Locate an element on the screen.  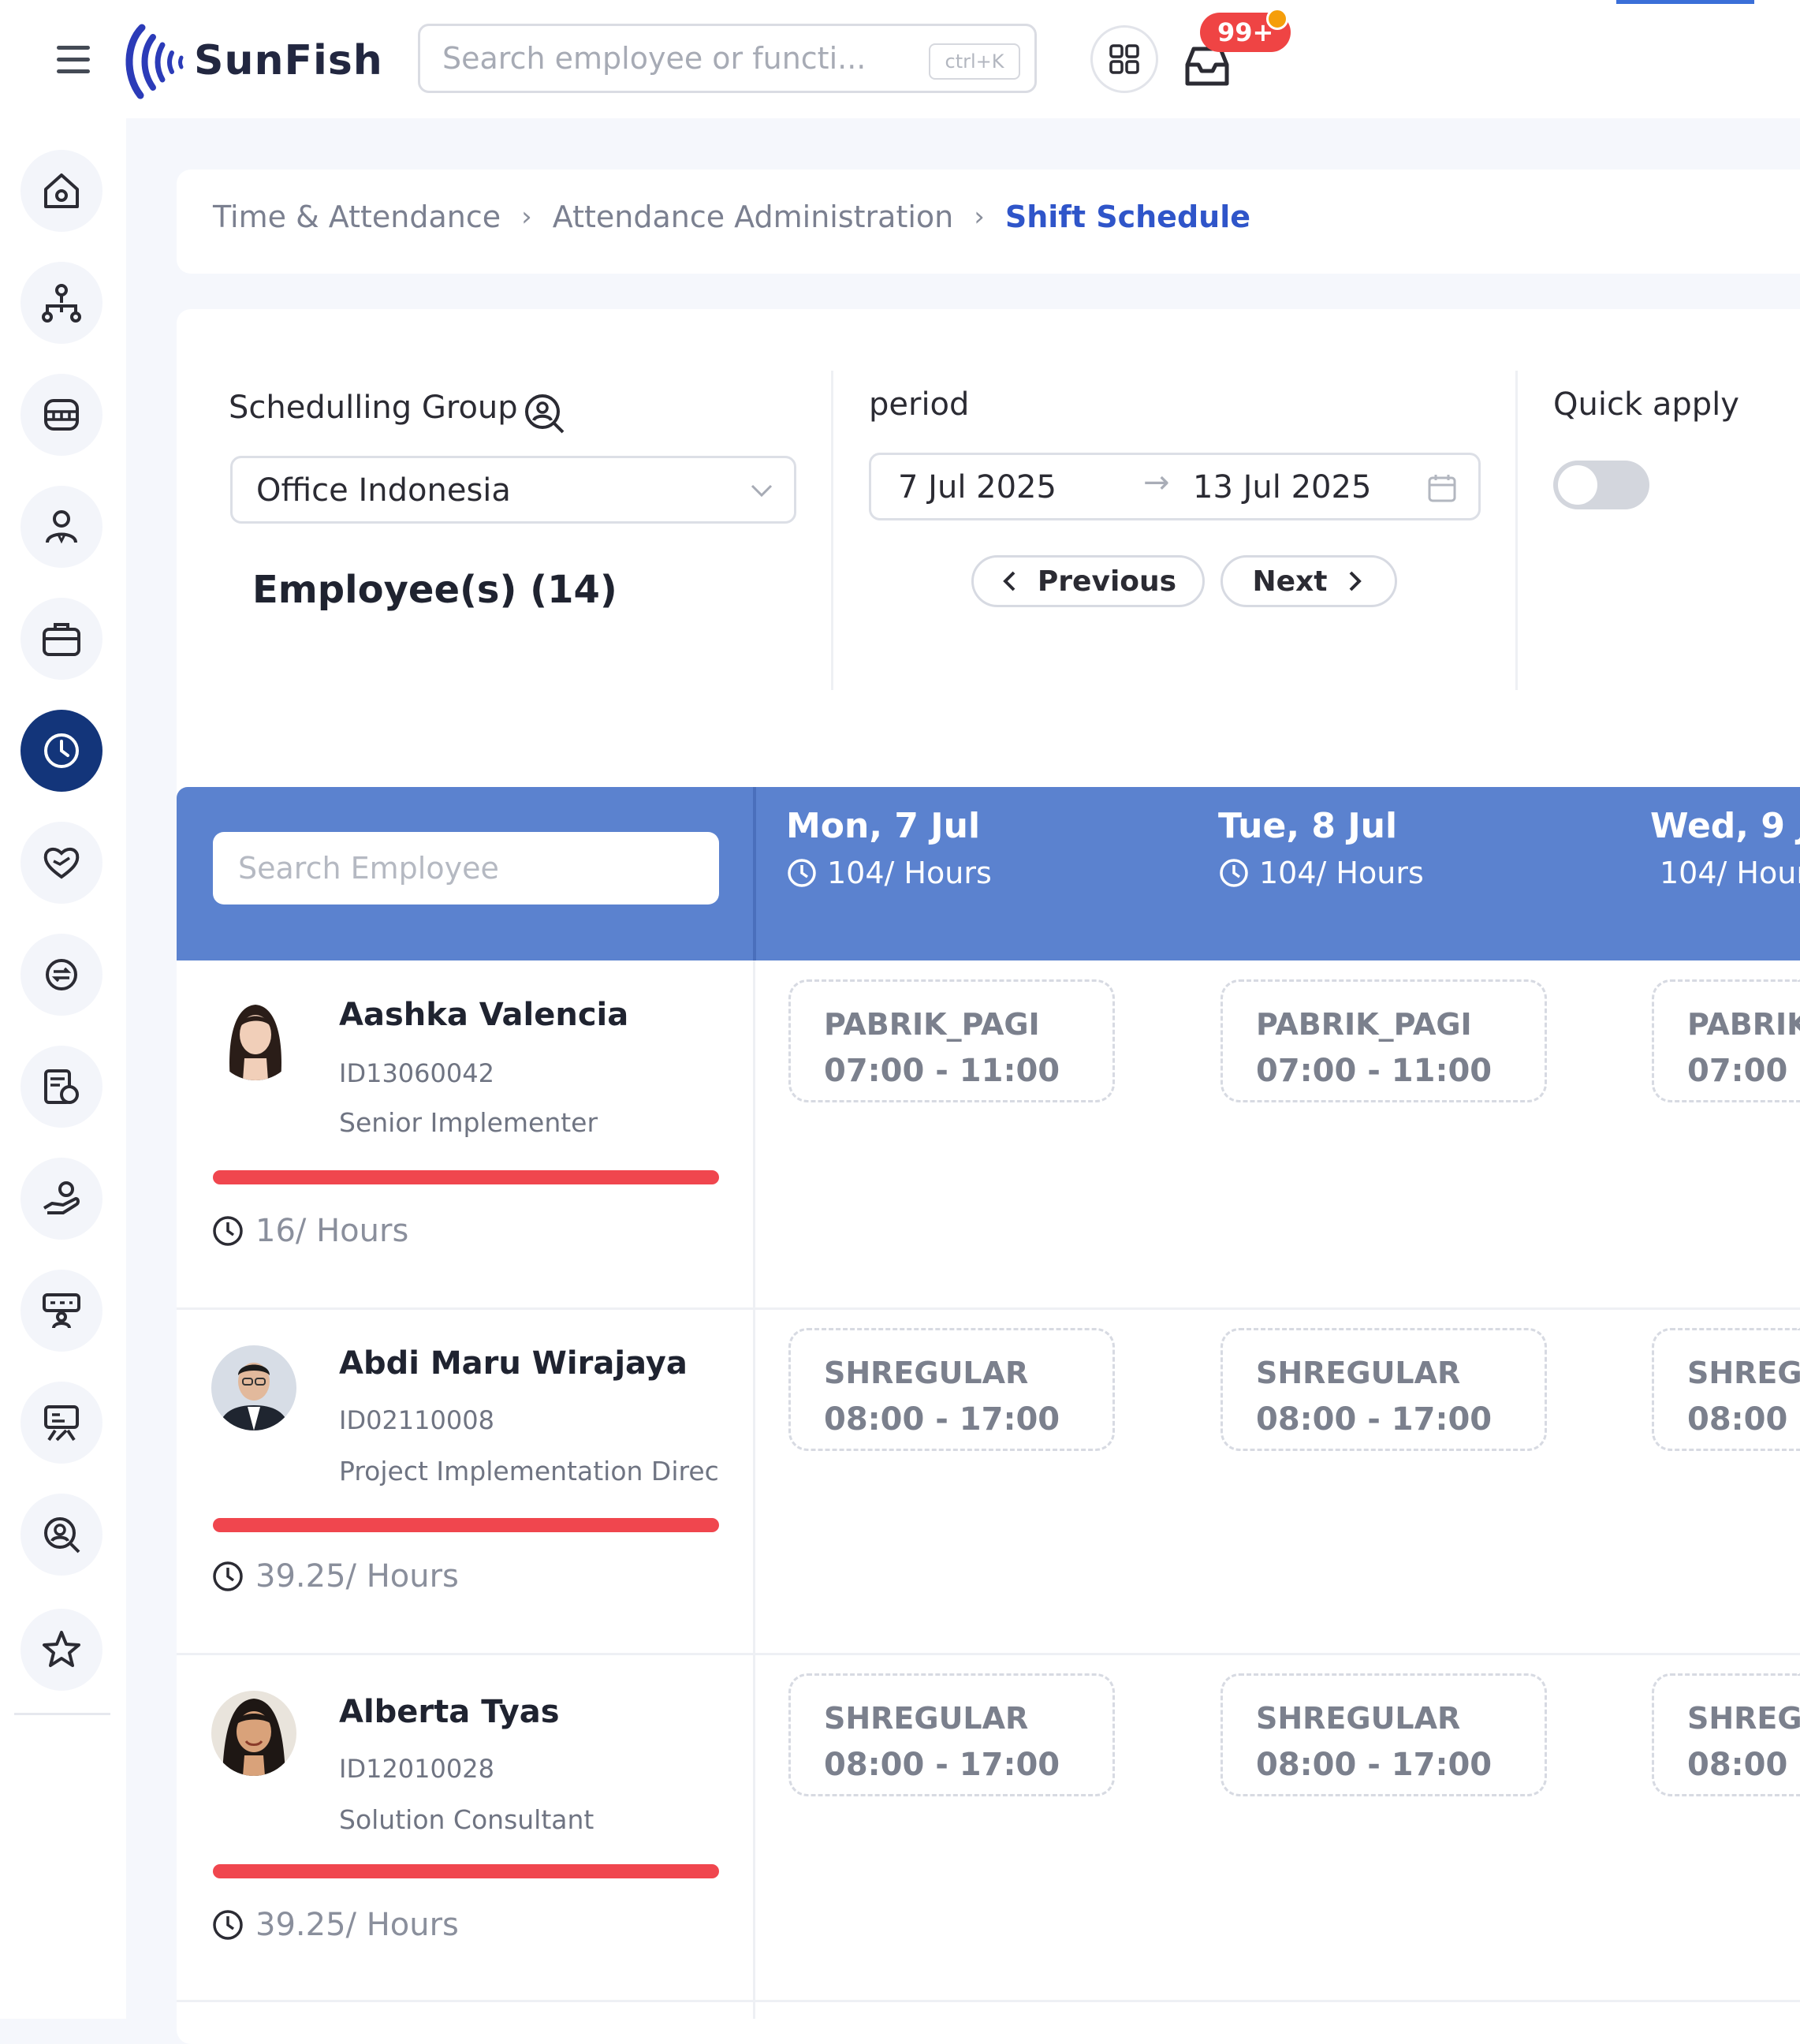
sidebar-item-payroll is located at coordinates (61, 1087).